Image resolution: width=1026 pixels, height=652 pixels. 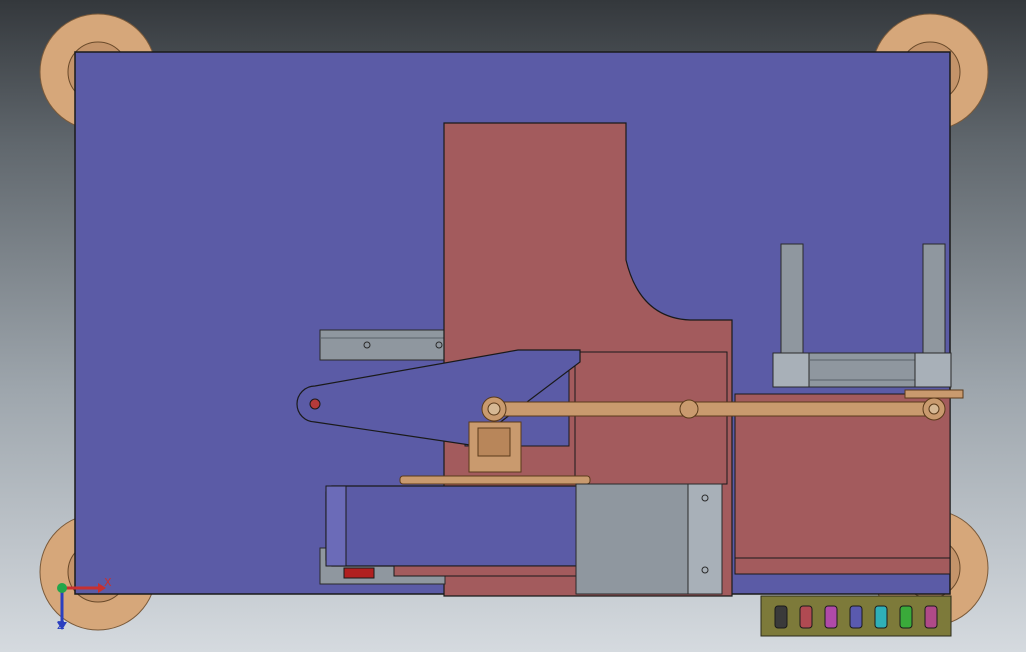 What do you see at coordinates (108, 582) in the screenshot?
I see `triad-x-label: X` at bounding box center [108, 582].